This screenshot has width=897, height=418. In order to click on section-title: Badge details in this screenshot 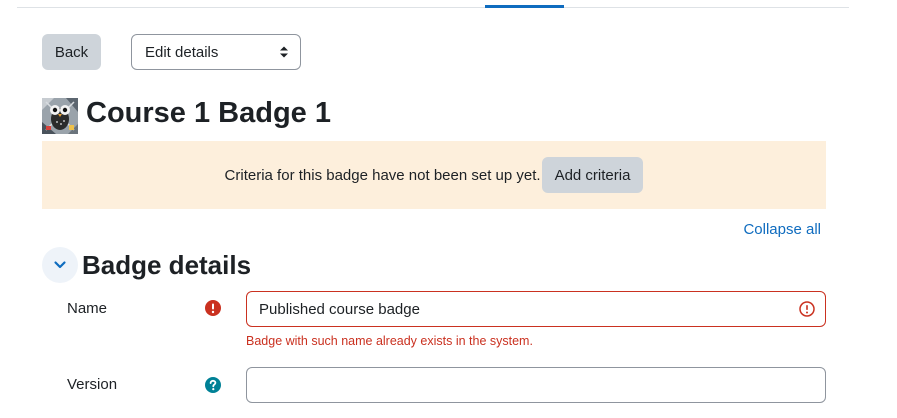, I will do `click(167, 265)`.